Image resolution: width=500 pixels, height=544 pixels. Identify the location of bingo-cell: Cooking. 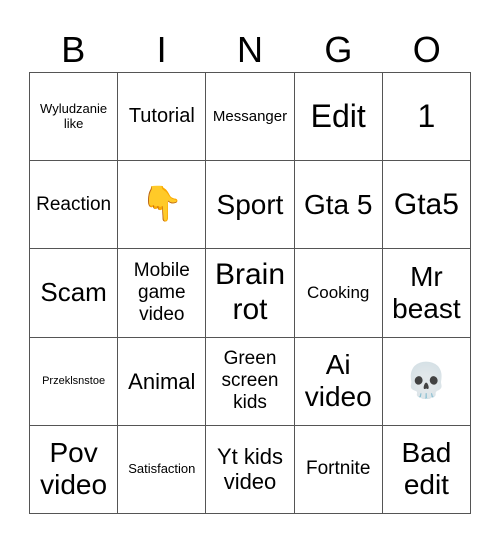
(338, 293).